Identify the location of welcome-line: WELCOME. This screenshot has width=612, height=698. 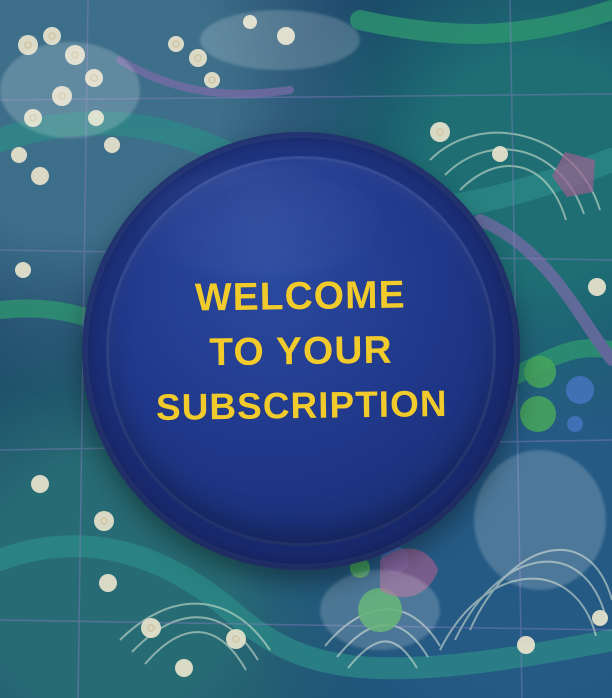
(300, 296).